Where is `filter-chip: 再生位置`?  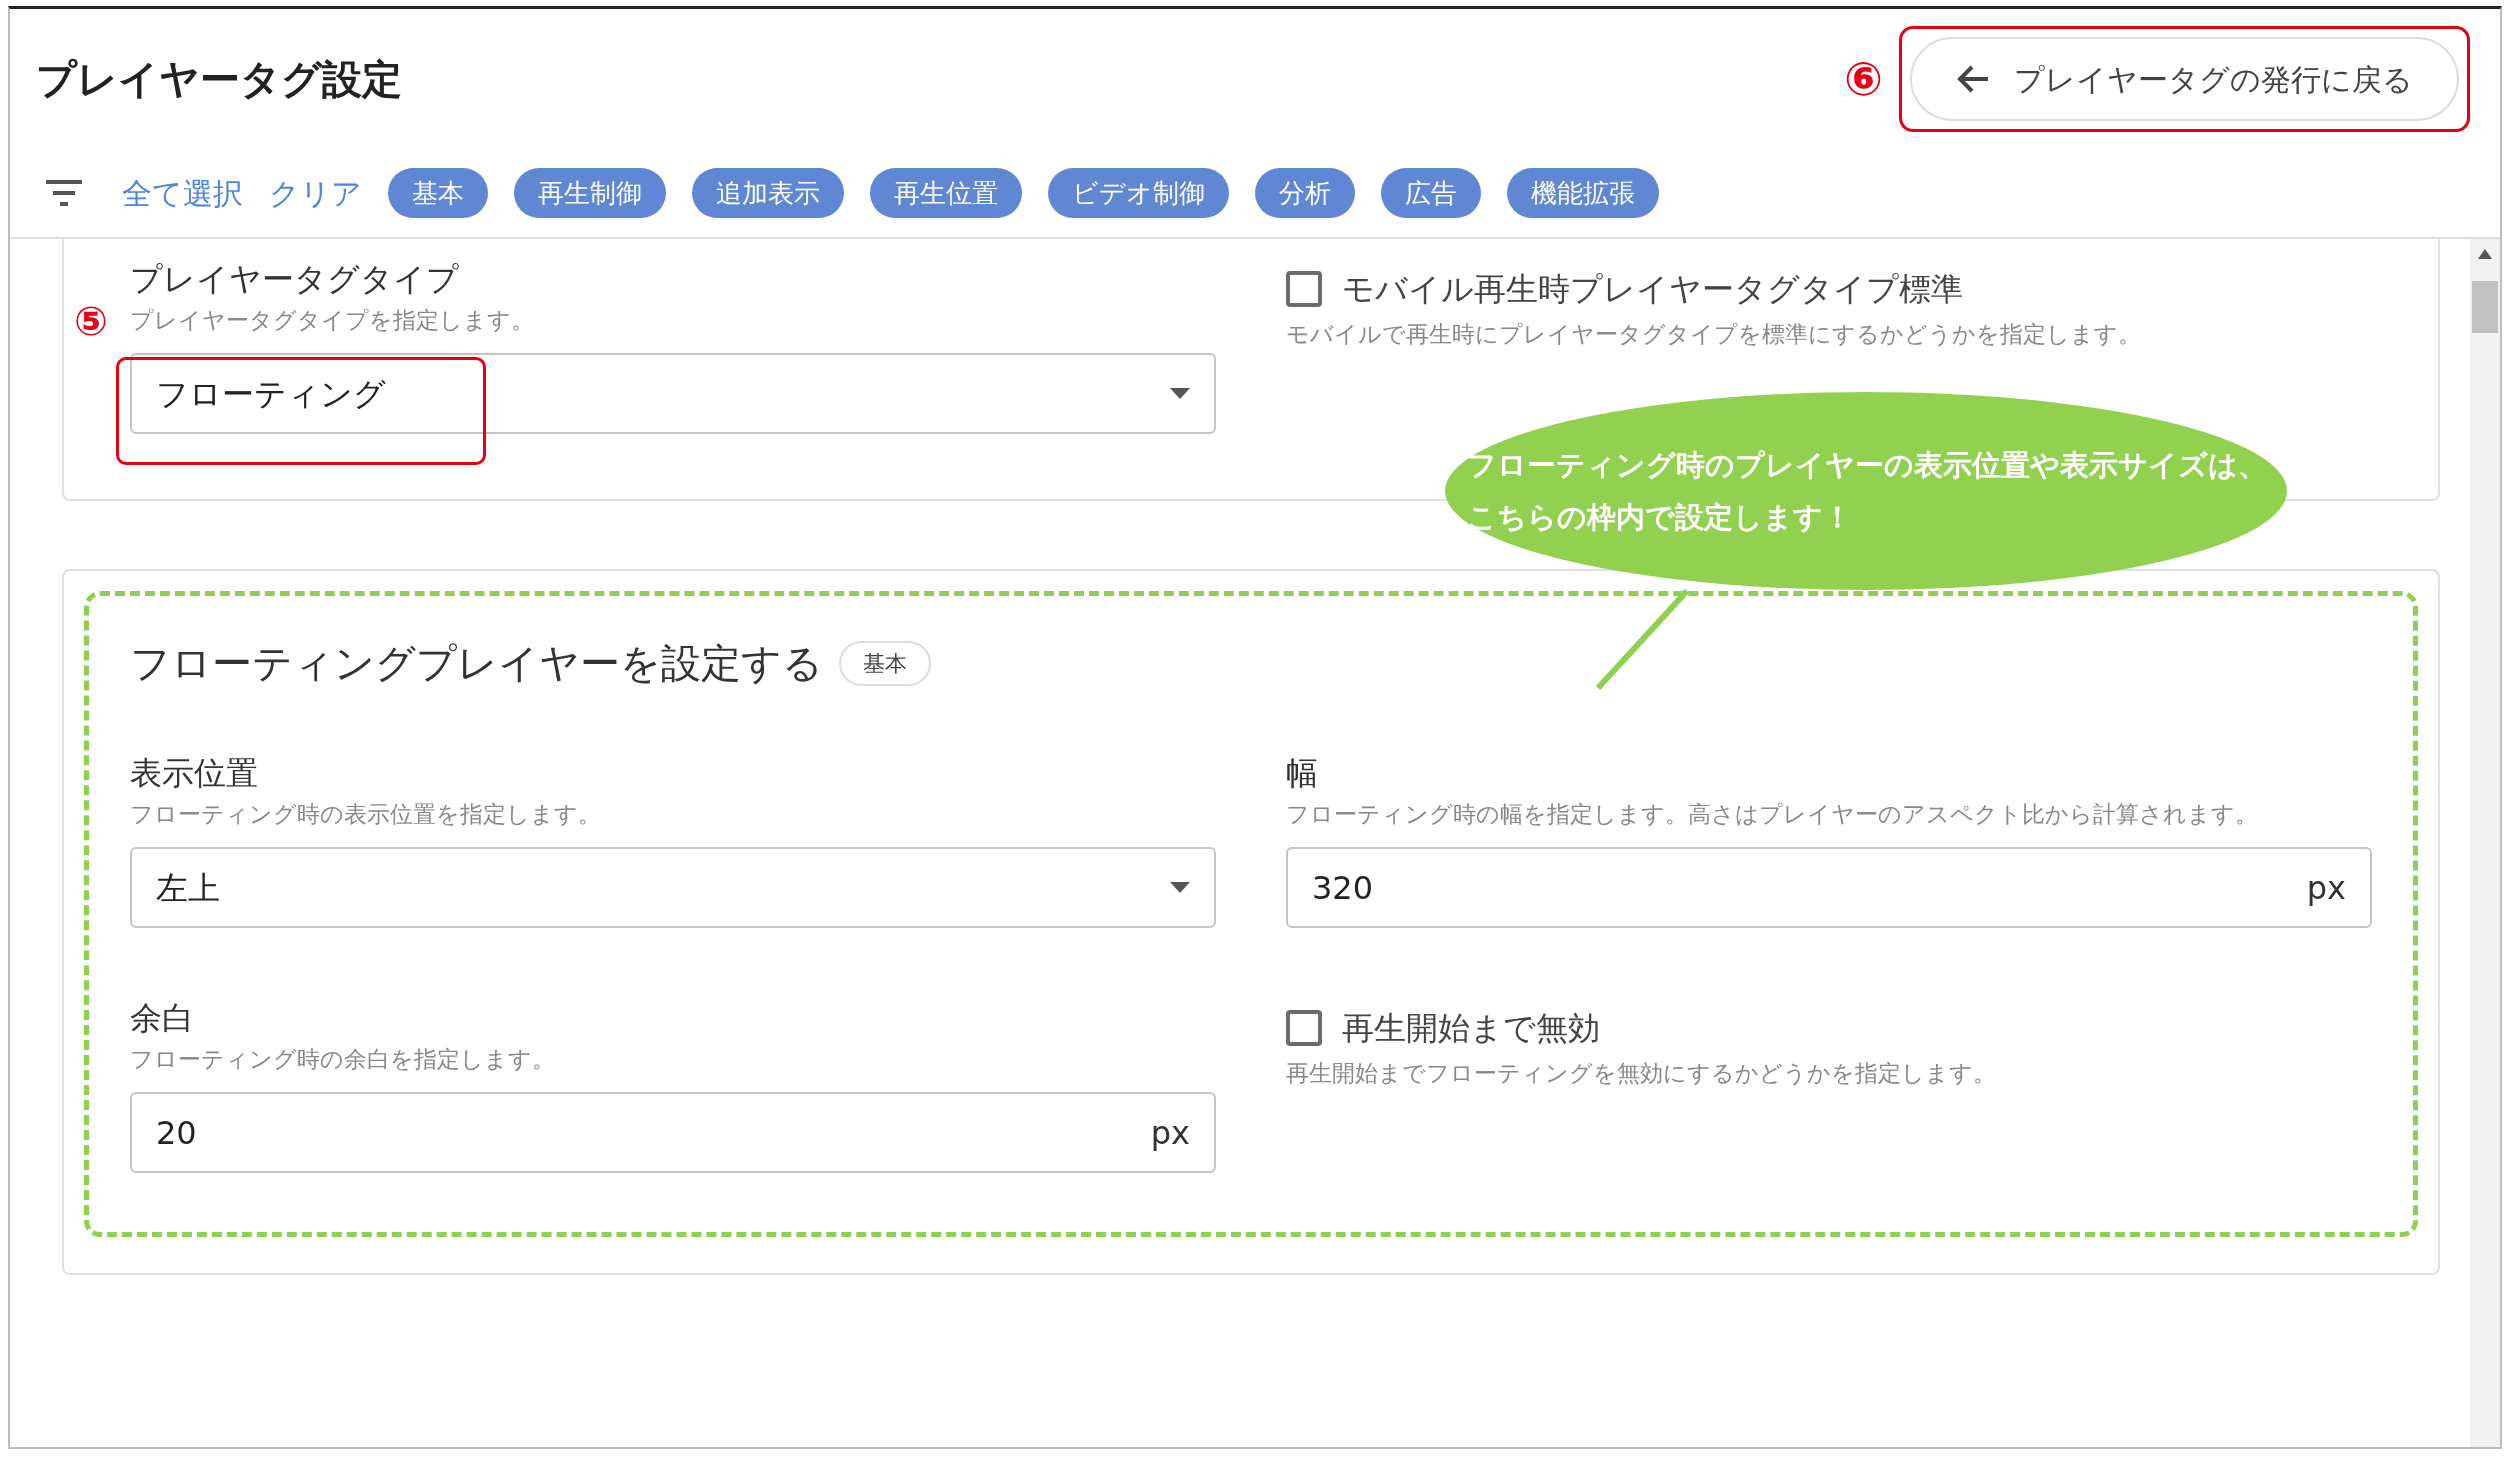 filter-chip: 再生位置 is located at coordinates (946, 193).